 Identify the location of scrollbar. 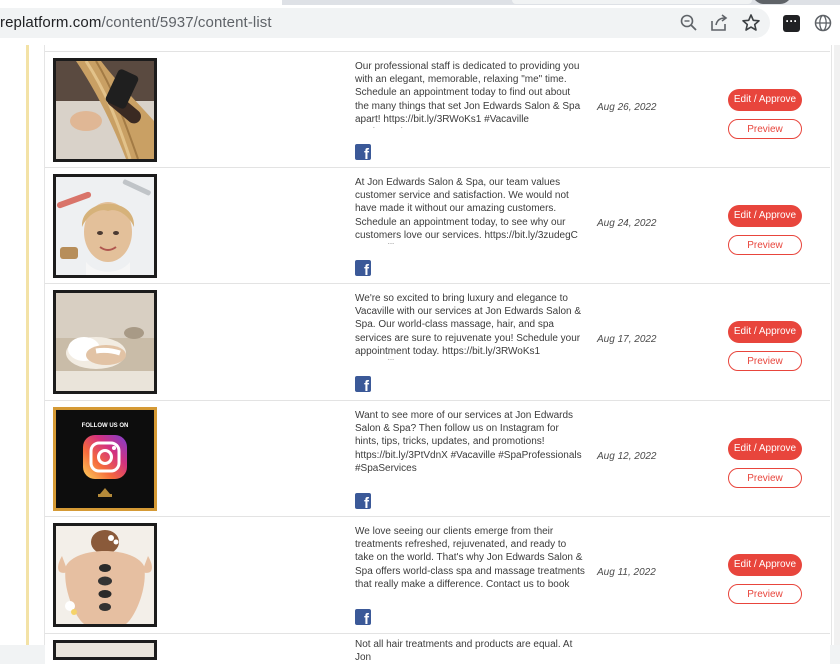
(837, 345).